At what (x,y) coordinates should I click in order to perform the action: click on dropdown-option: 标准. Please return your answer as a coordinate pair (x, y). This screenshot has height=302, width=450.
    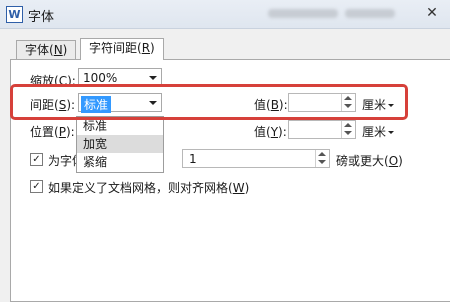
    Looking at the image, I should click on (120, 126).